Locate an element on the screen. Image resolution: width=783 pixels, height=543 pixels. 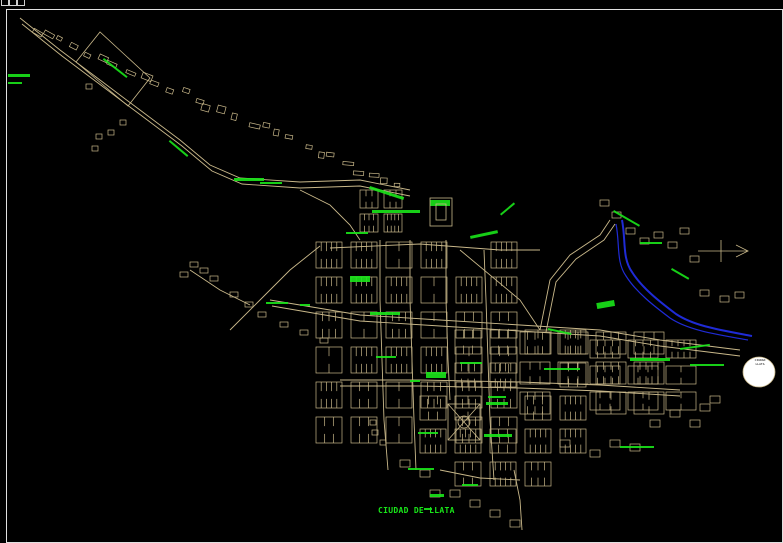
river-bank is located at coordinates (682, 282).